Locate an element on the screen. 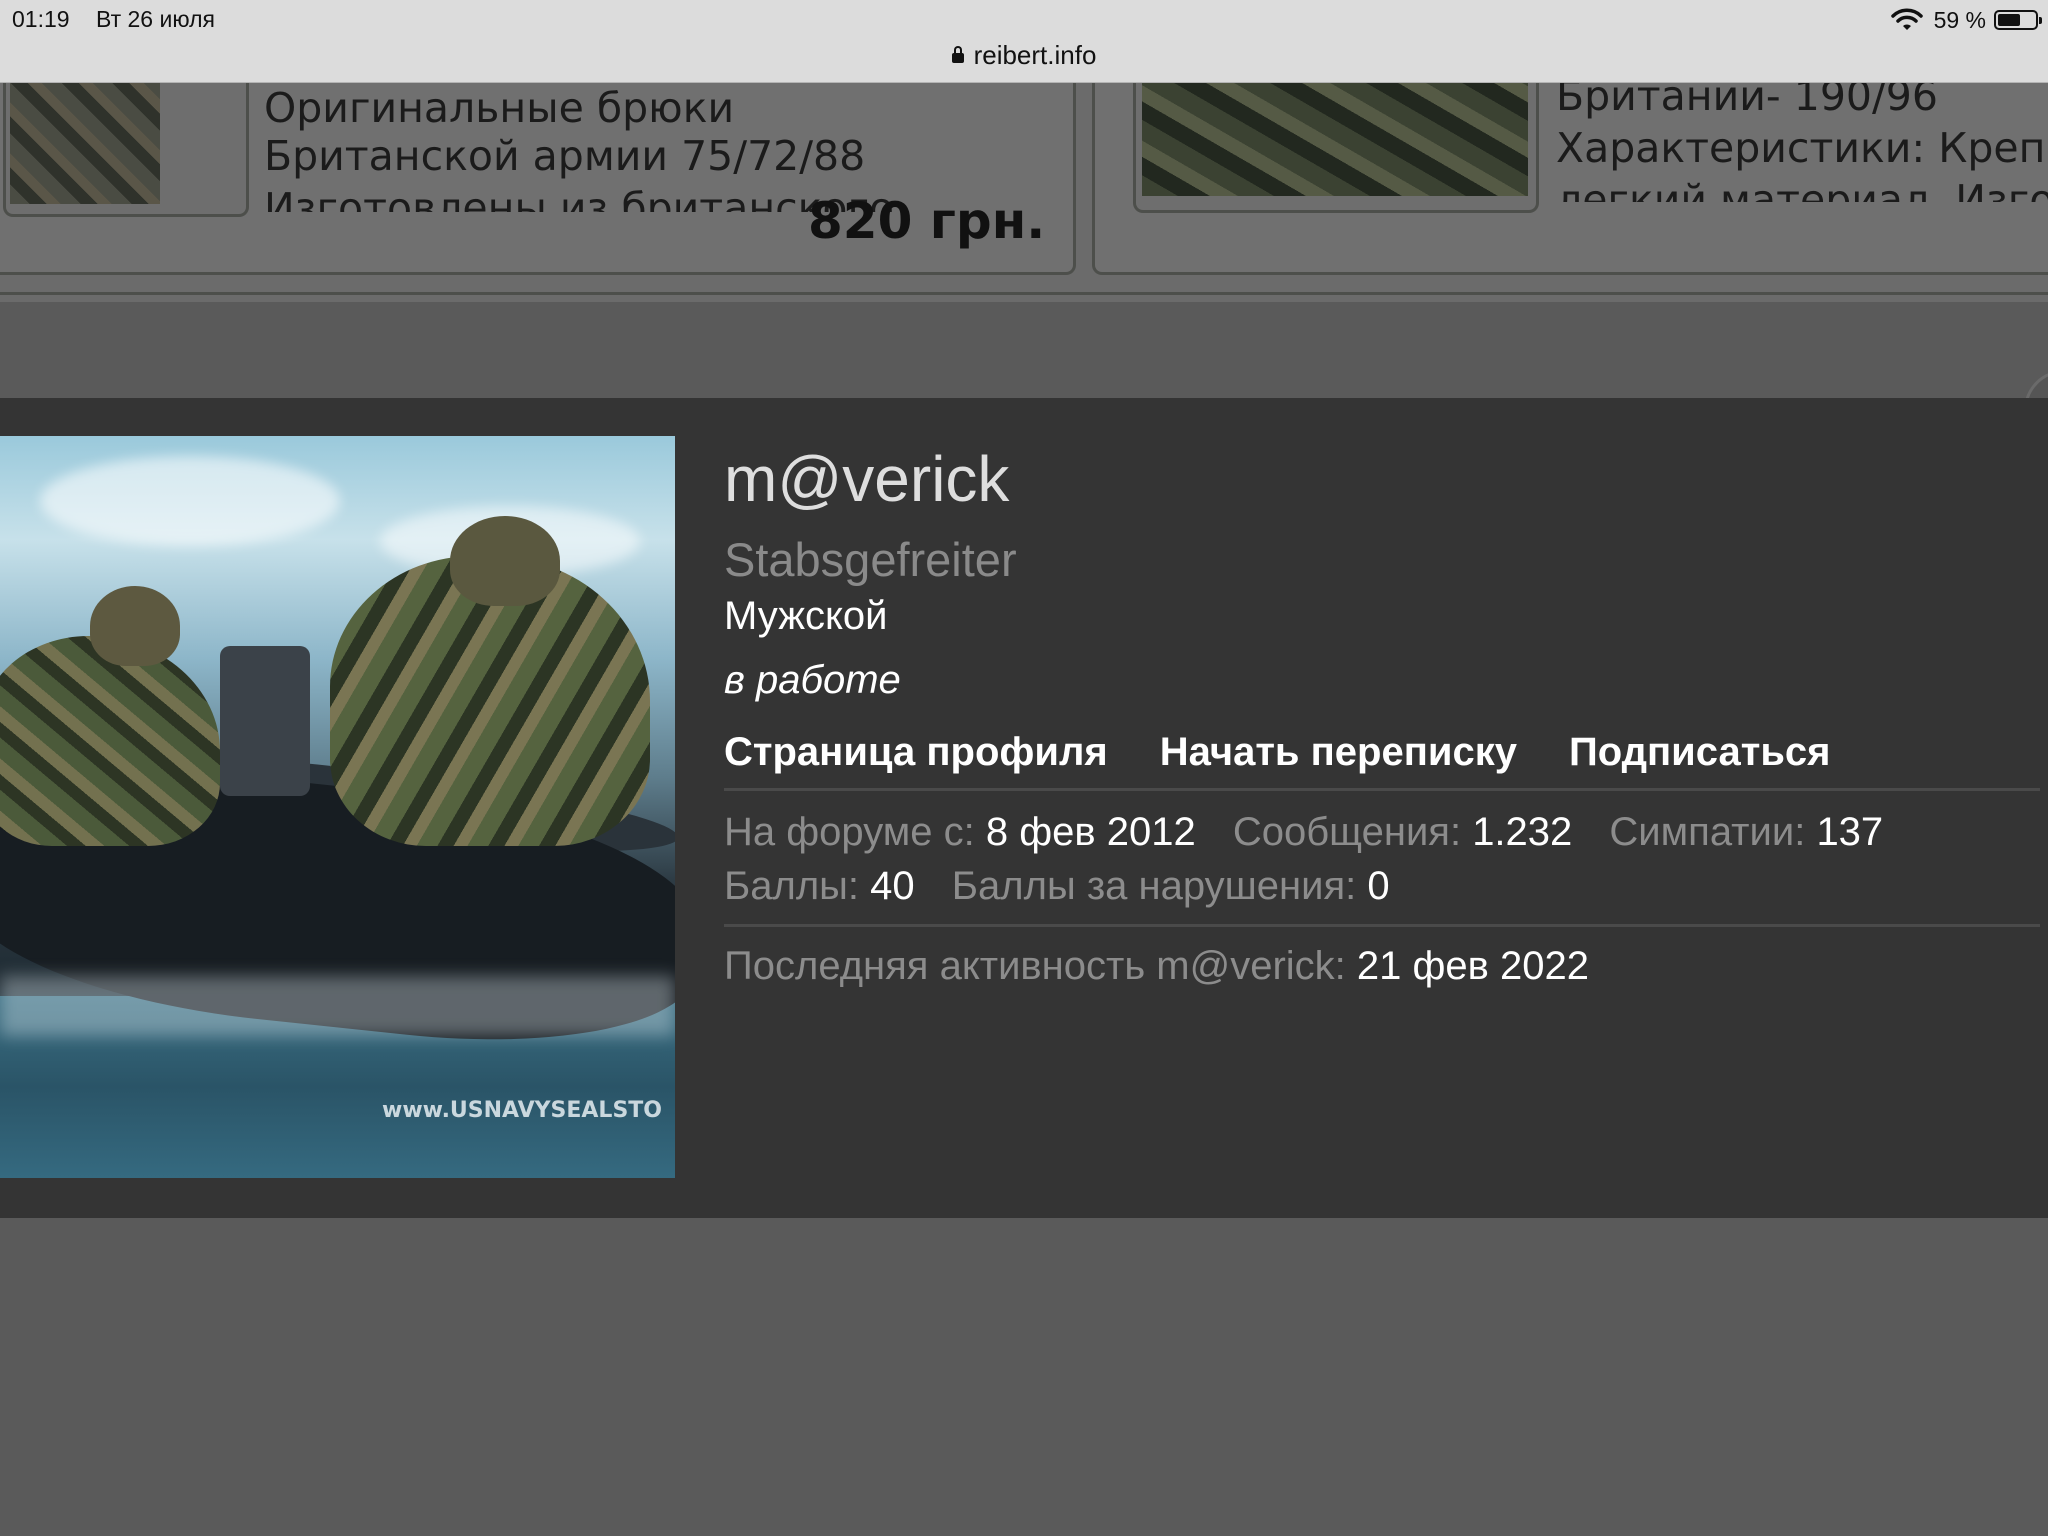  warning-points-label: Баллы за нарушения: is located at coordinates (1154, 886).